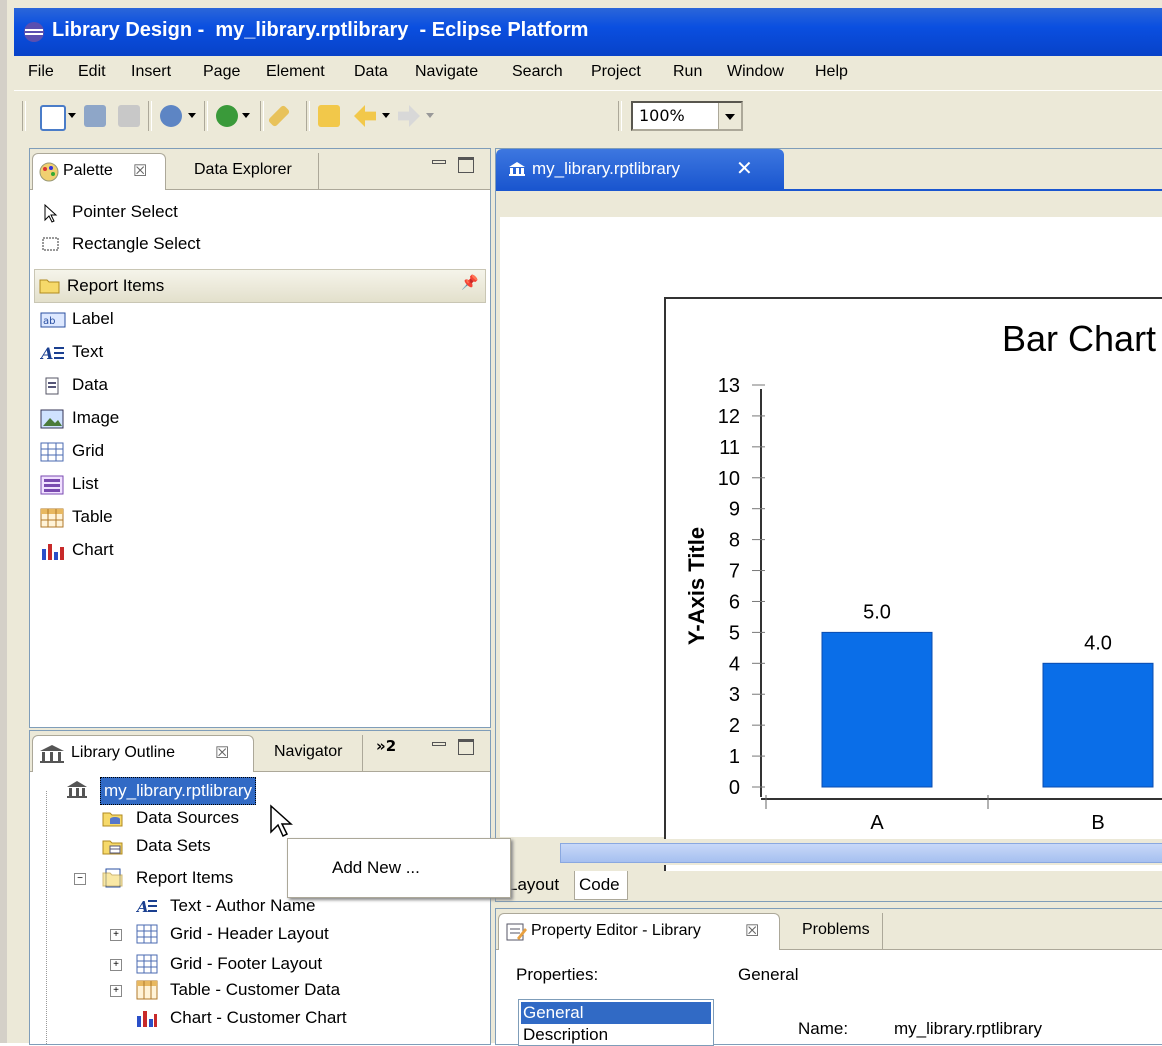 Image resolution: width=1162 pixels, height=1046 pixels. I want to click on print-icon, so click(129, 116).